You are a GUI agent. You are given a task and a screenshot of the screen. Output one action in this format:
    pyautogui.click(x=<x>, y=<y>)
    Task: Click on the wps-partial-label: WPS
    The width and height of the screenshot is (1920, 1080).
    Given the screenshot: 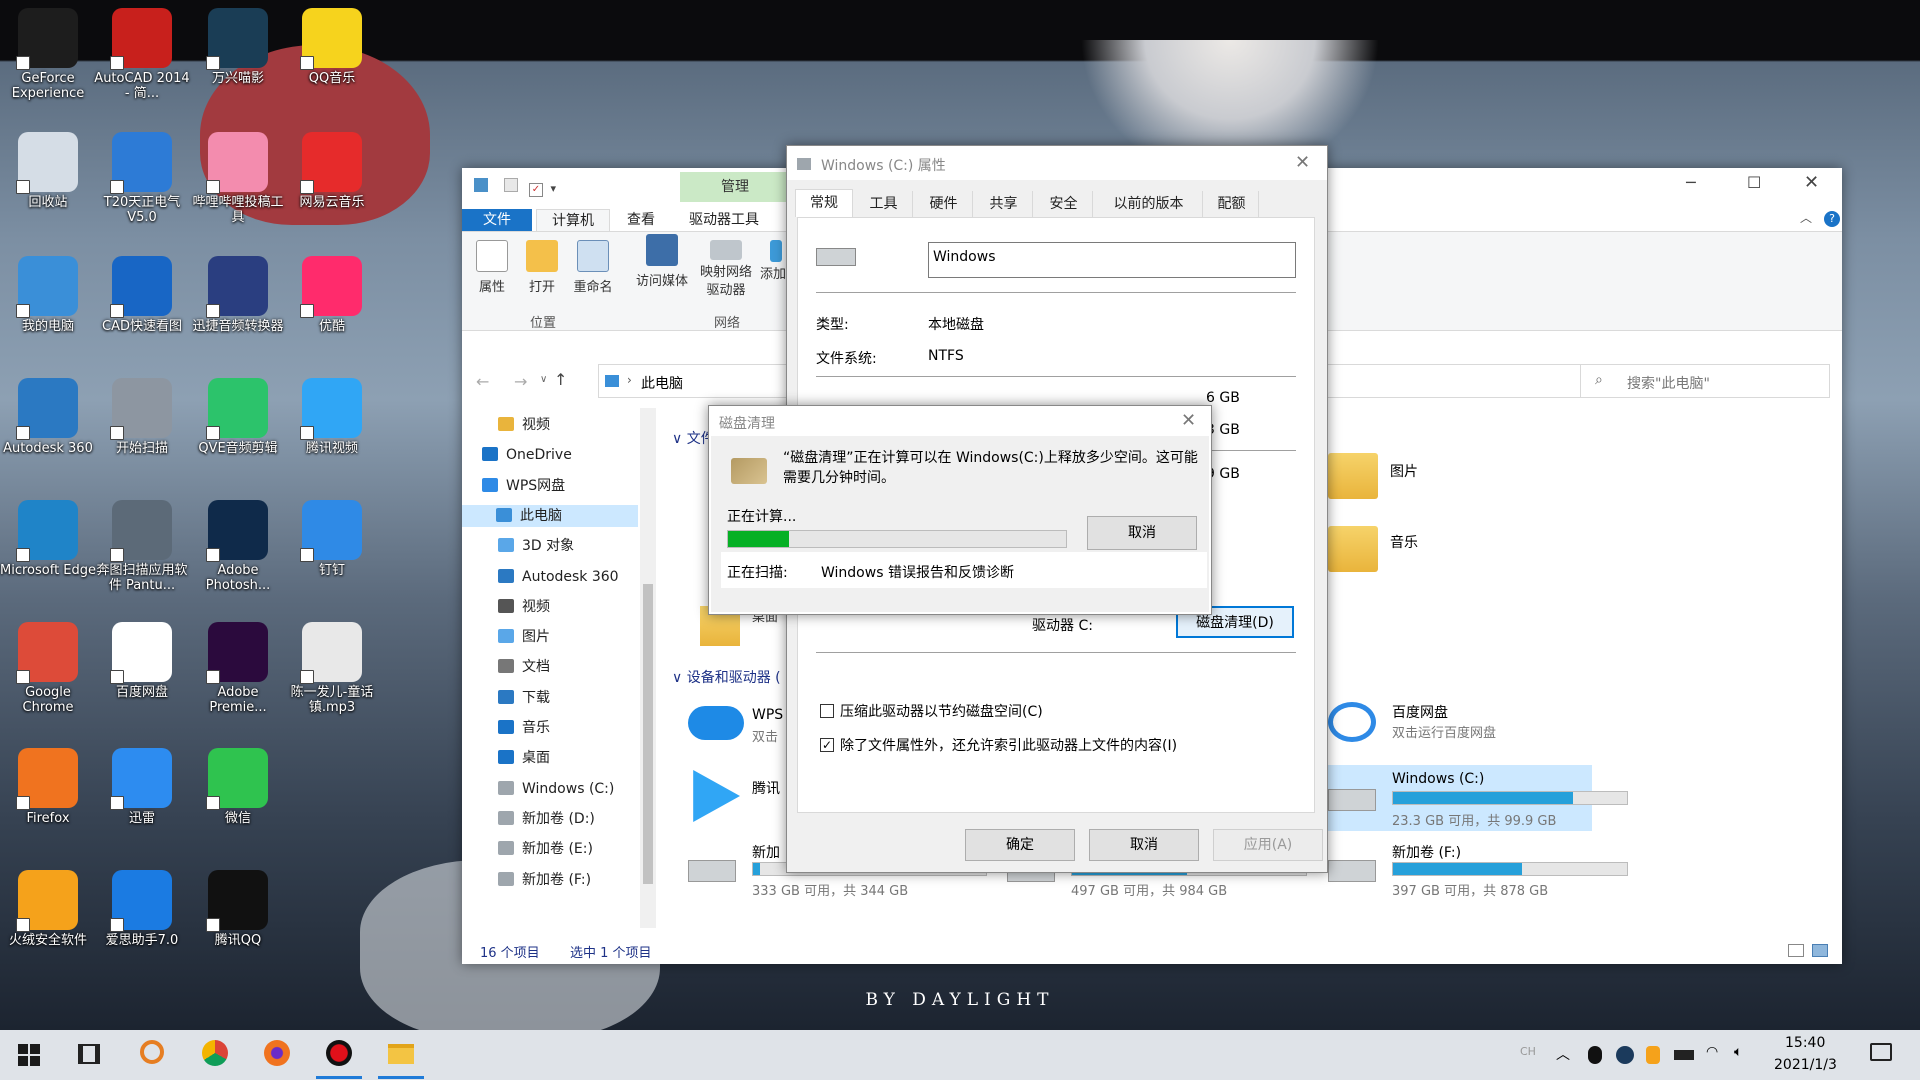 What is the action you would take?
    pyautogui.click(x=767, y=715)
    